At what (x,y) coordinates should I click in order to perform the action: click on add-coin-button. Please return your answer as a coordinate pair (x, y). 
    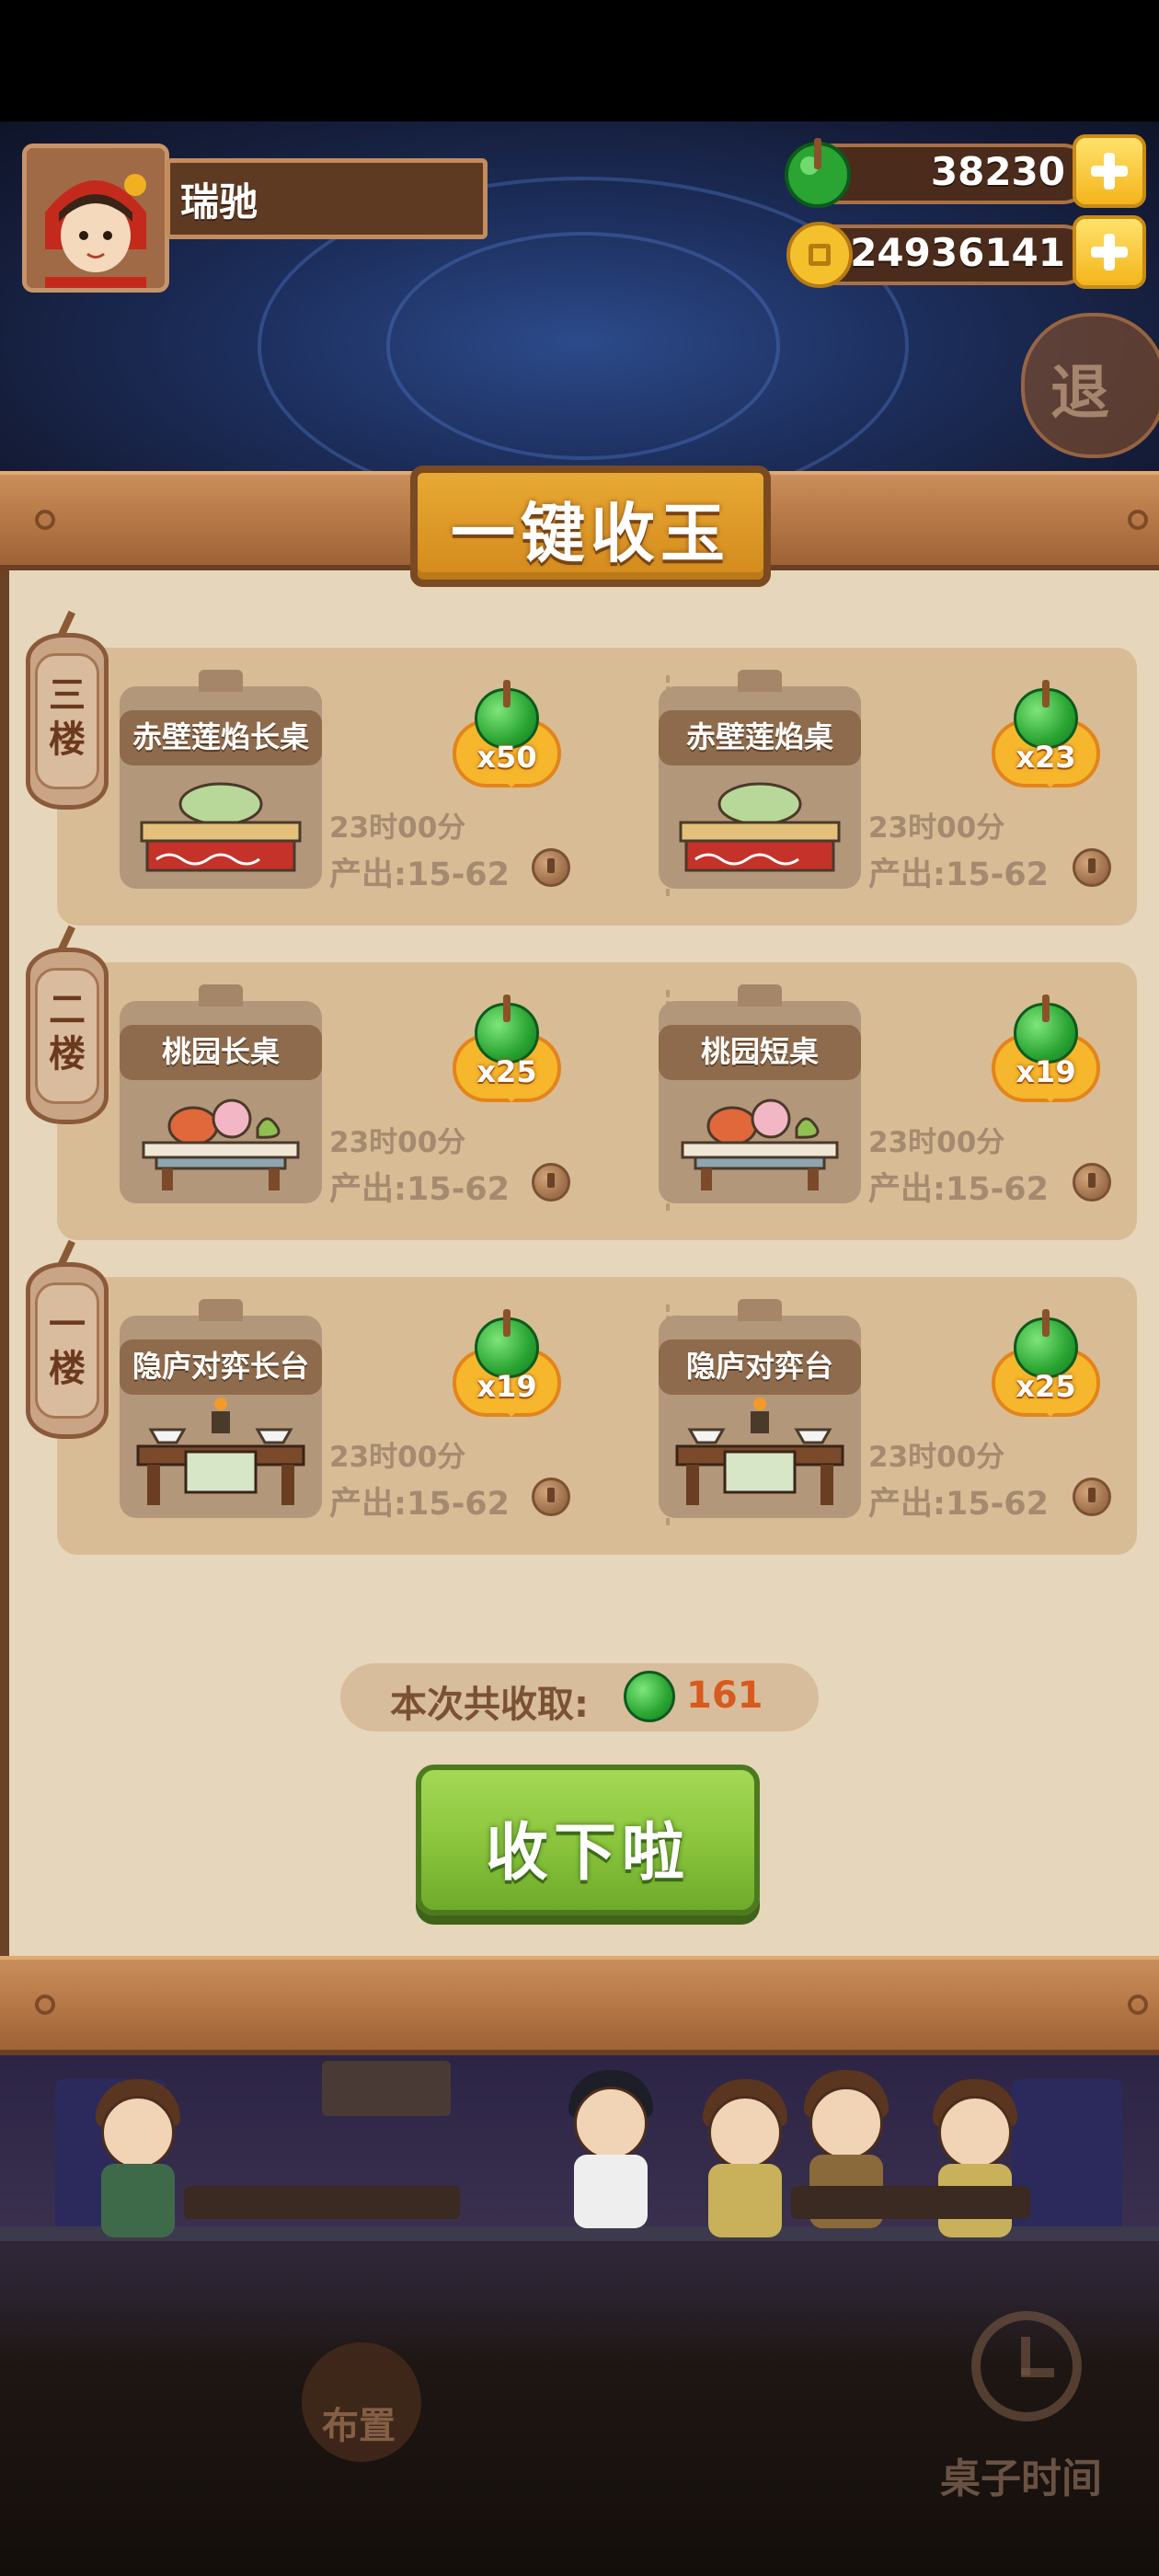
    Looking at the image, I should click on (1109, 252).